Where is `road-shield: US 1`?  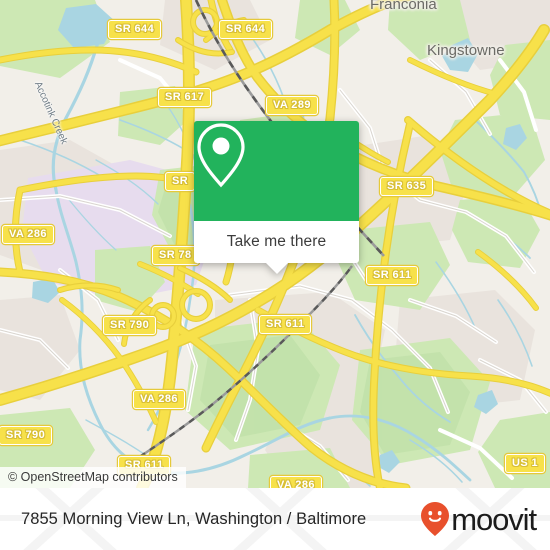 road-shield: US 1 is located at coordinates (525, 463).